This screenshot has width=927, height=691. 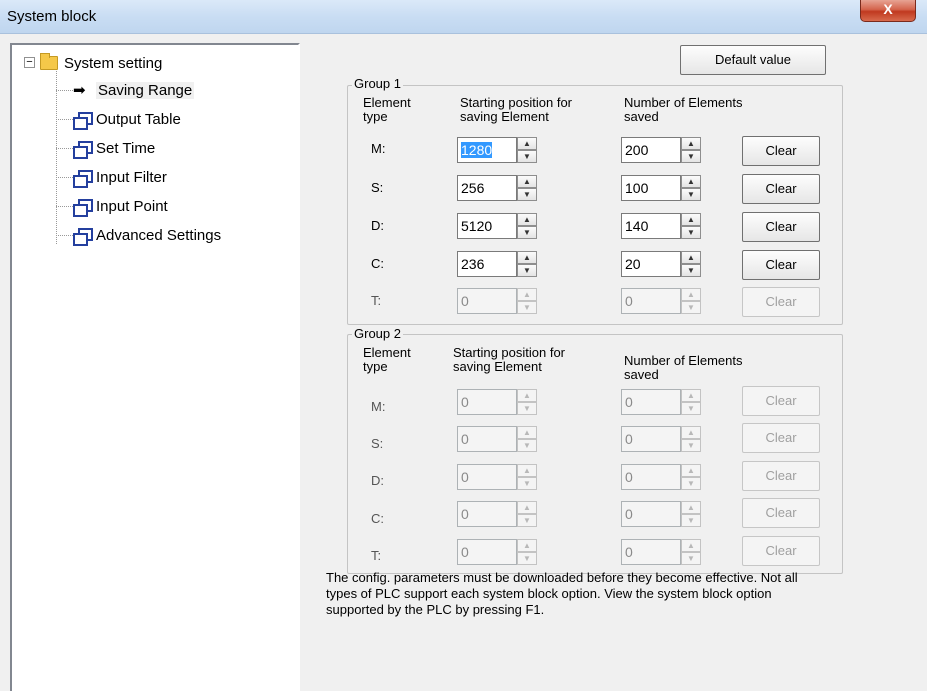 I want to click on window-title: System block, so click(x=52, y=16).